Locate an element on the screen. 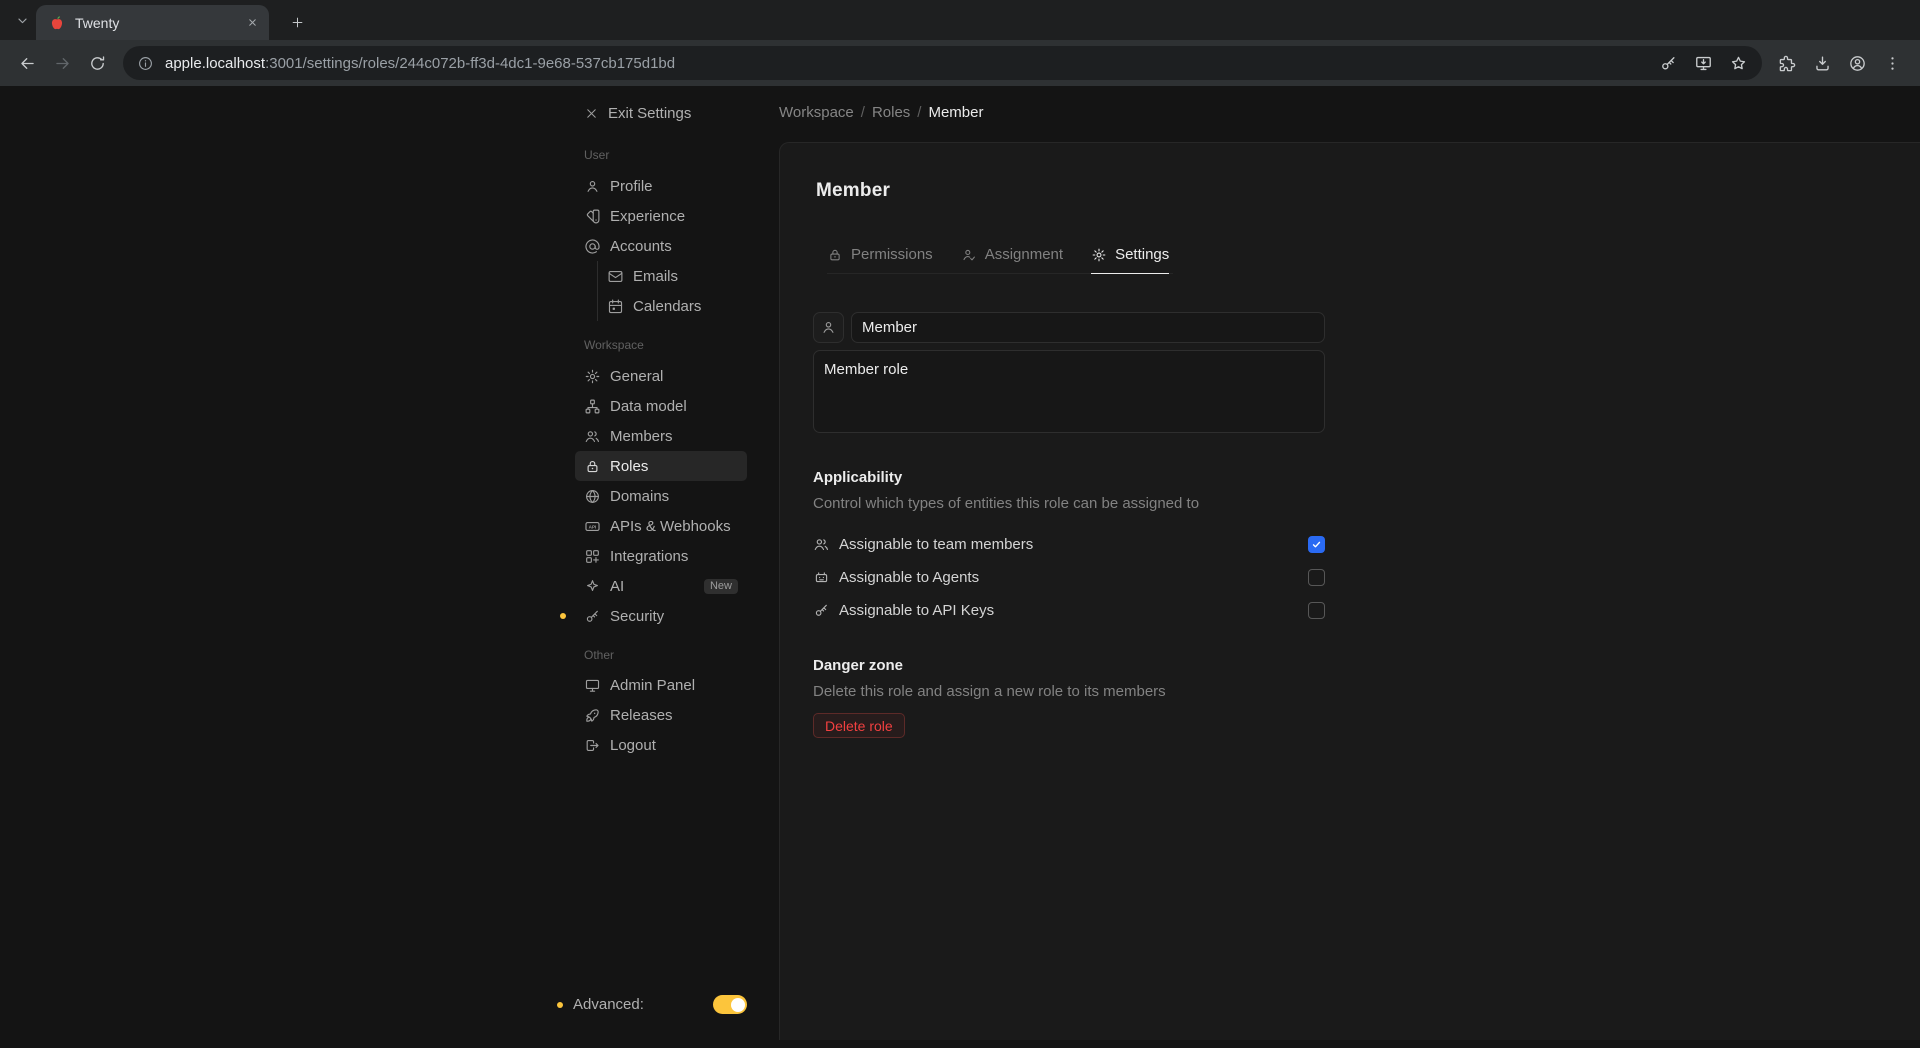 Image resolution: width=1920 pixels, height=1048 pixels. download-icon is located at coordinates (1822, 63).